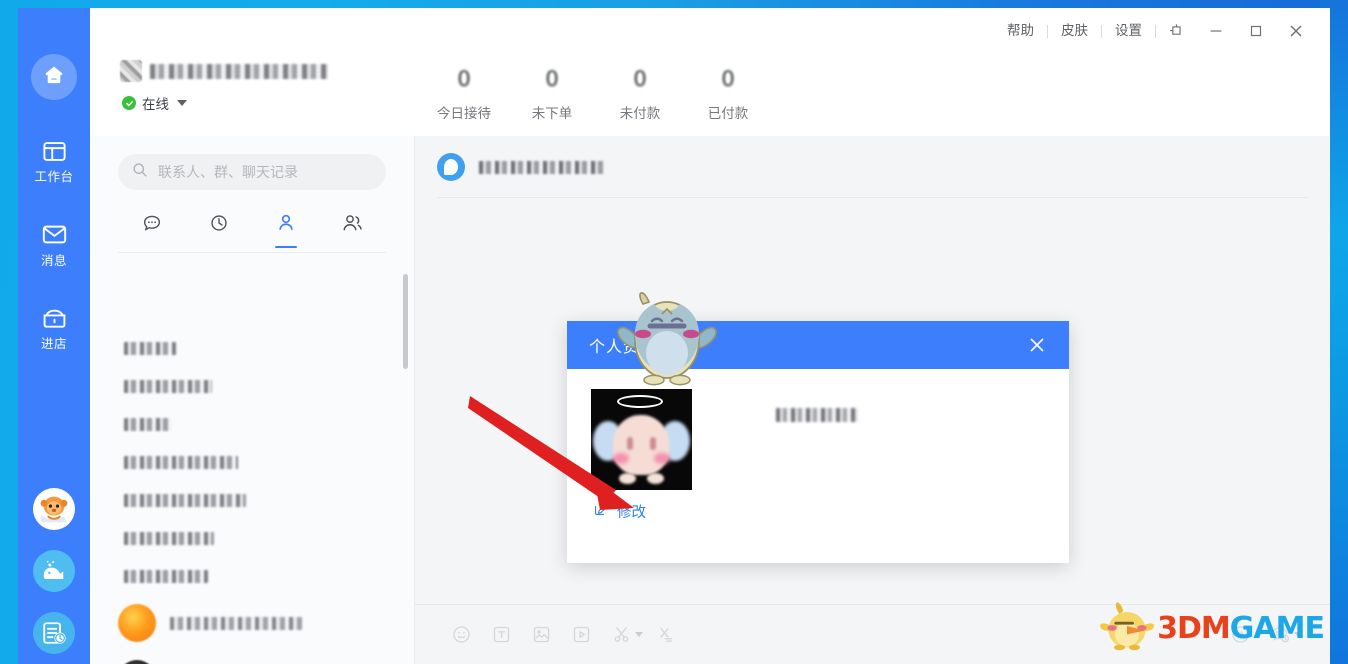 The width and height of the screenshot is (1348, 664). What do you see at coordinates (464, 113) in the screenshot?
I see `stat-label: 今日接待` at bounding box center [464, 113].